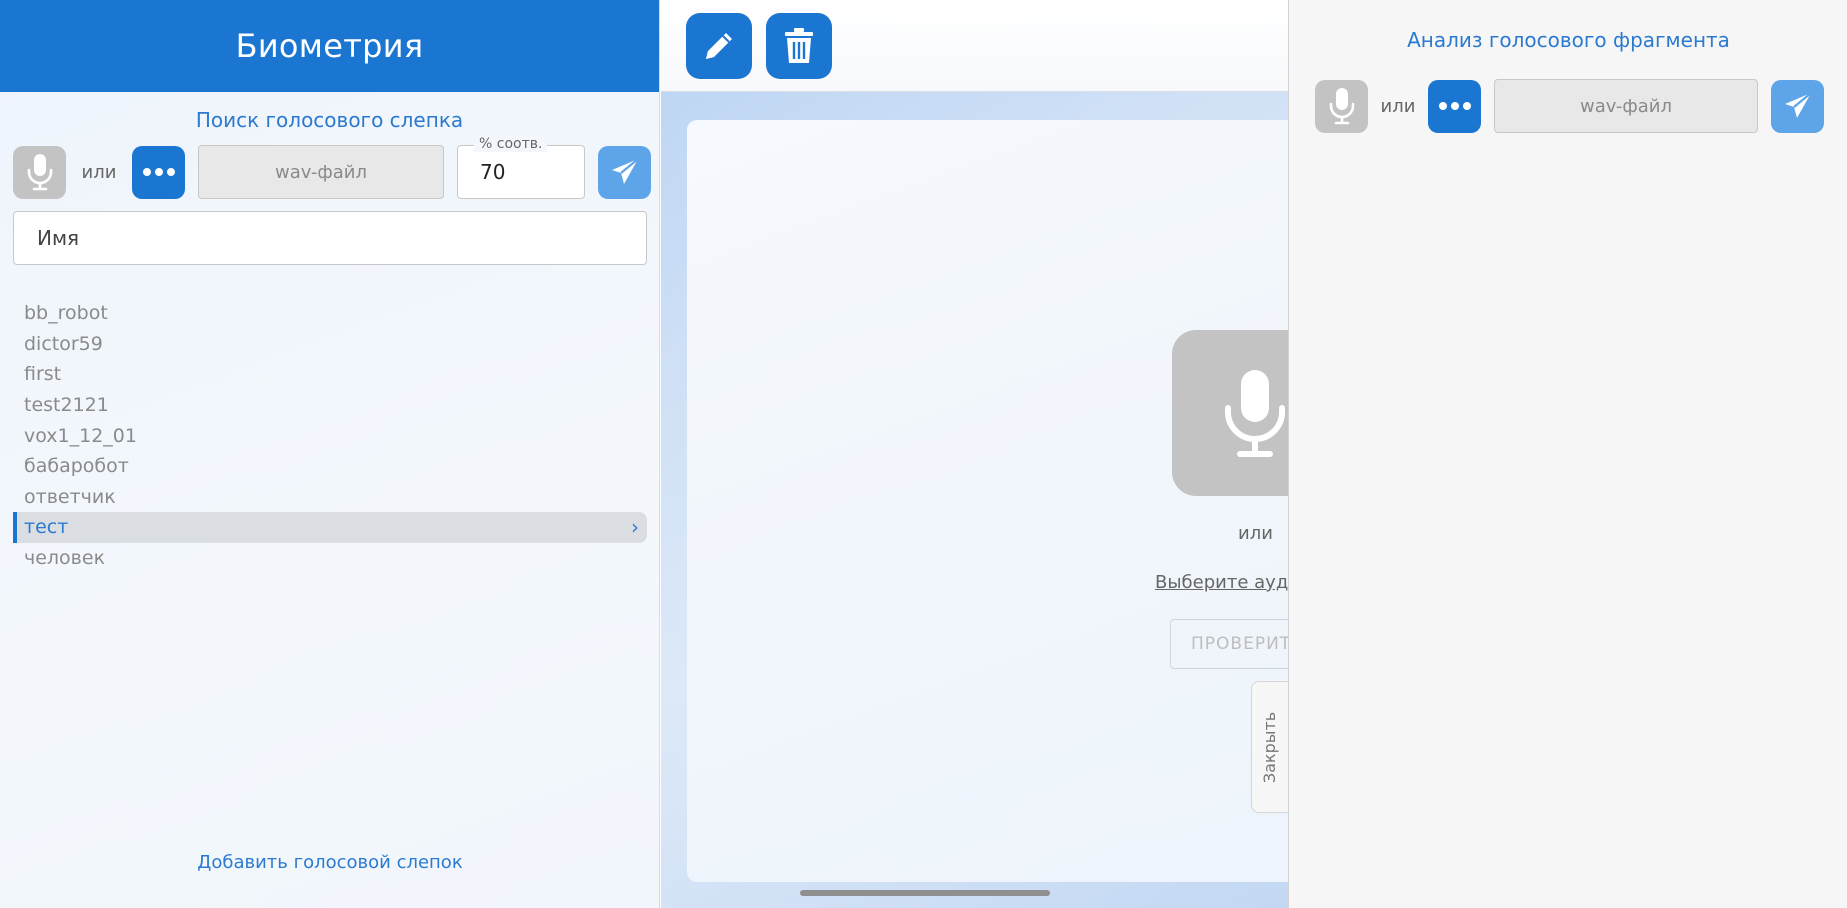  I want to click on send-search-button, so click(624, 172).